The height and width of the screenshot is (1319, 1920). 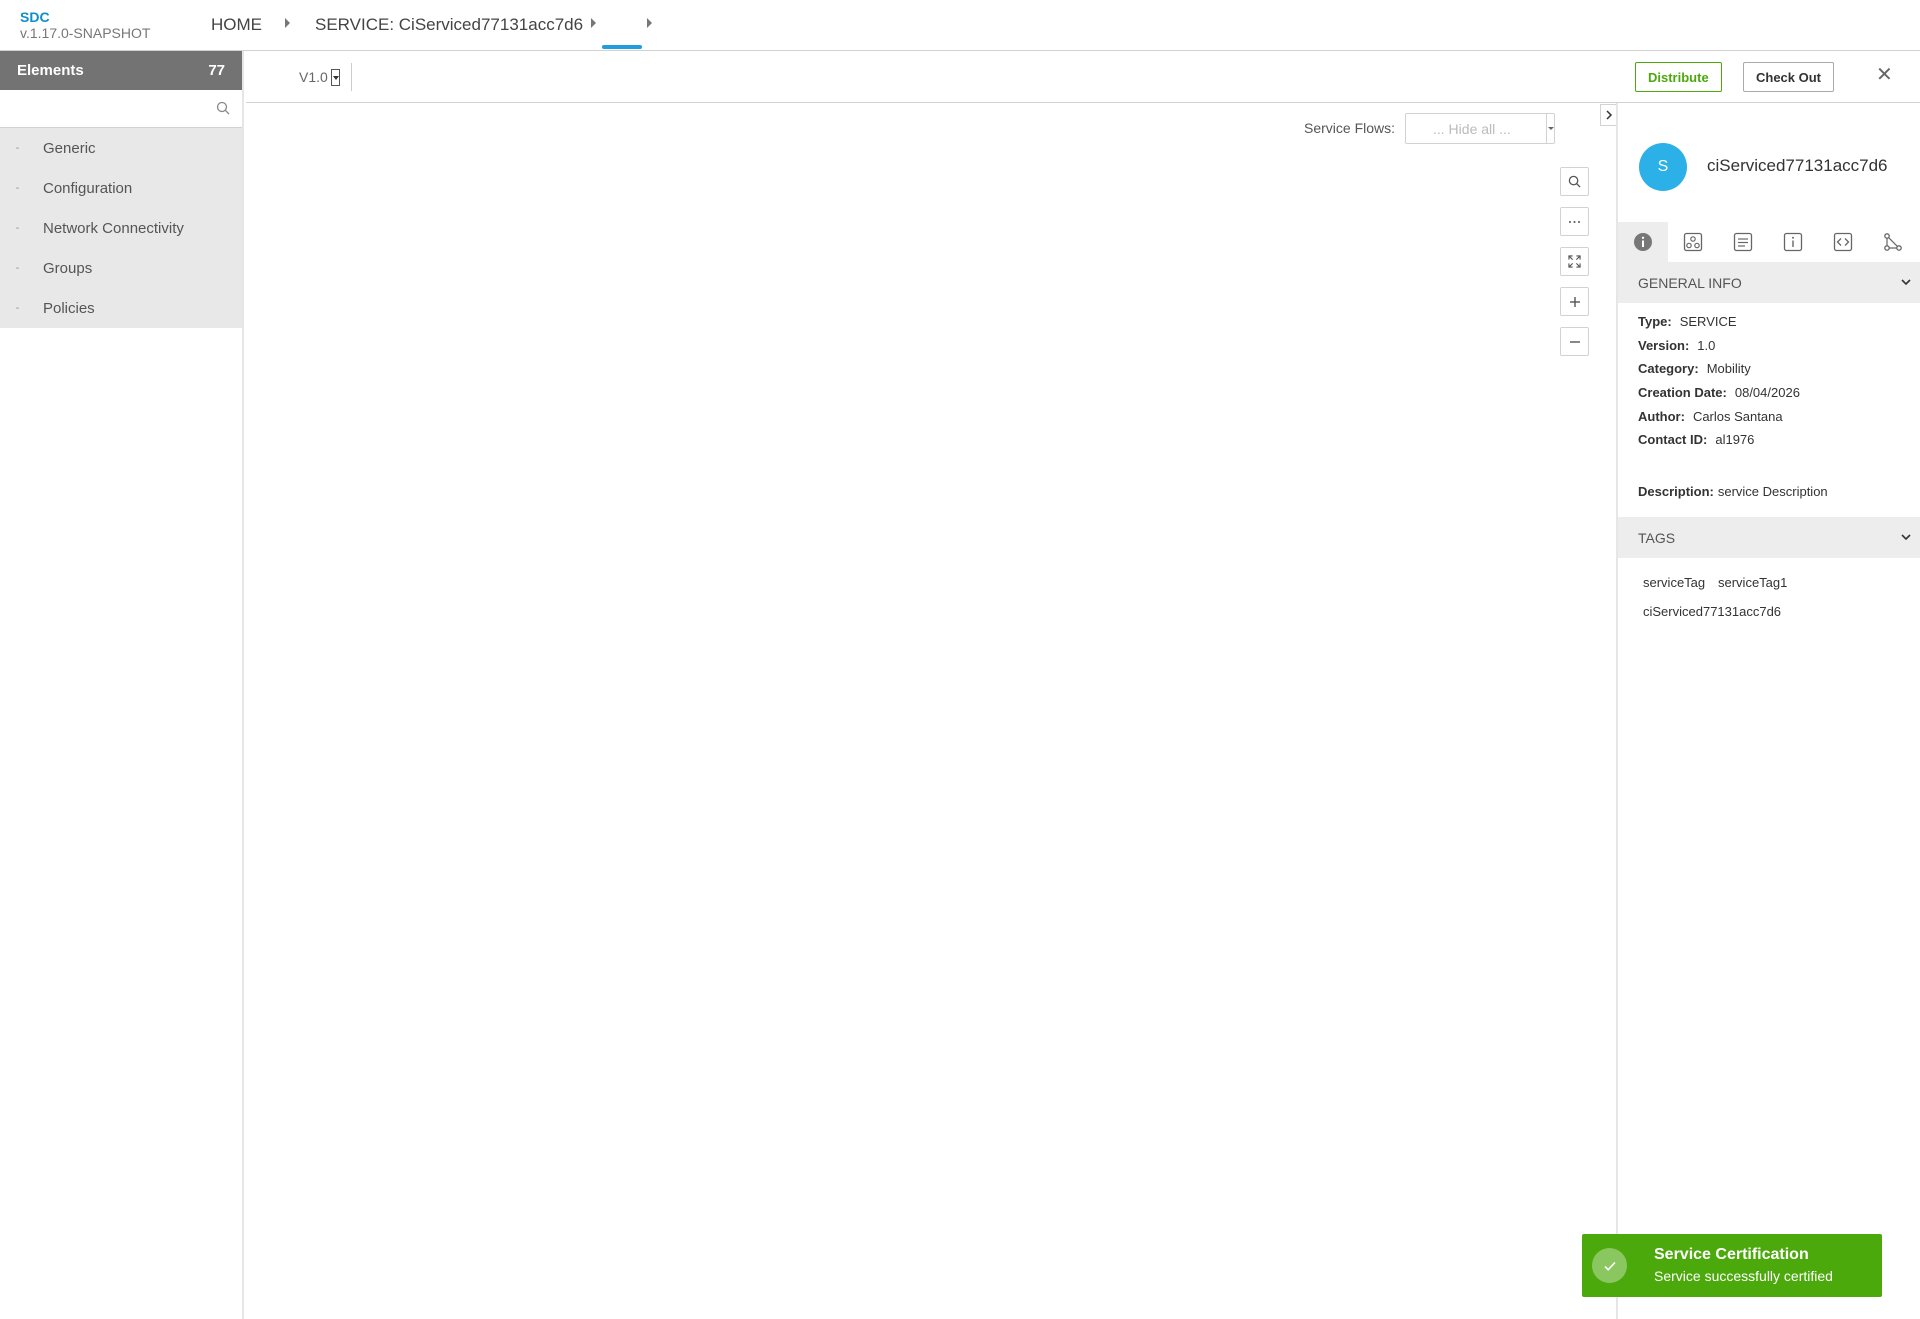 I want to click on canvas-search-button, so click(x=1574, y=181).